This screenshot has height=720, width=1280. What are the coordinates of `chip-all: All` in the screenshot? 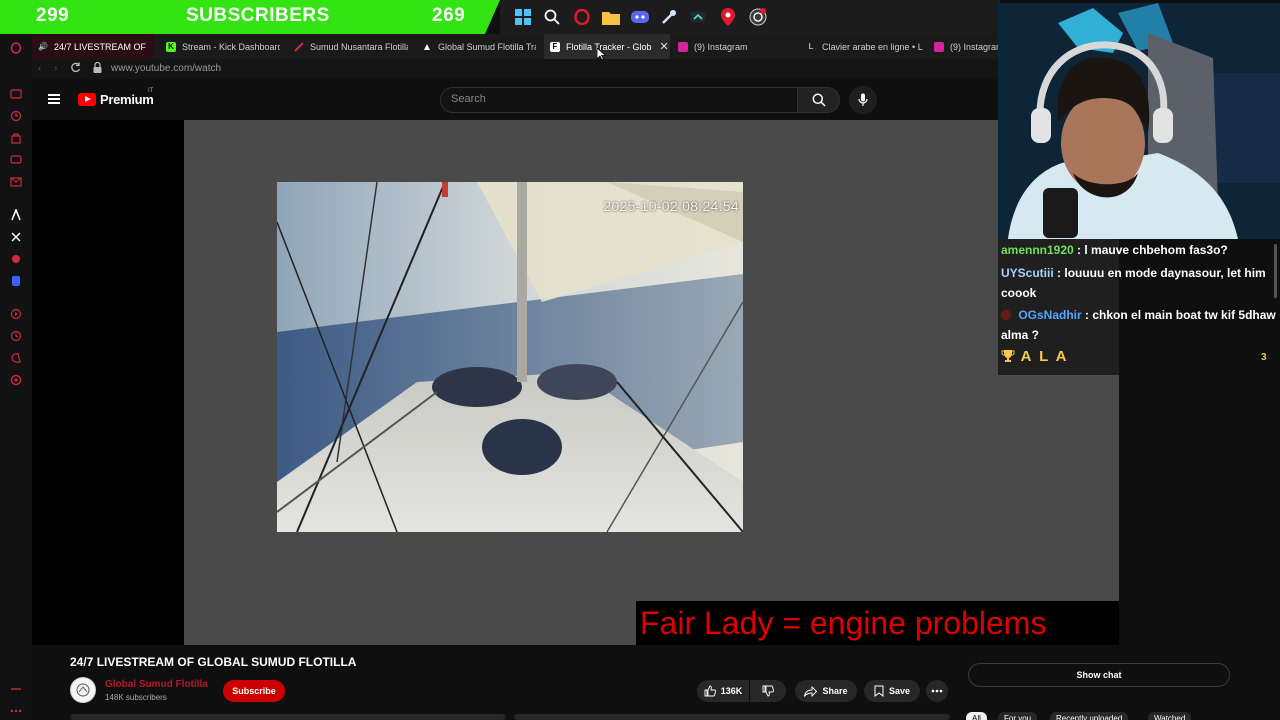 It's located at (976, 716).